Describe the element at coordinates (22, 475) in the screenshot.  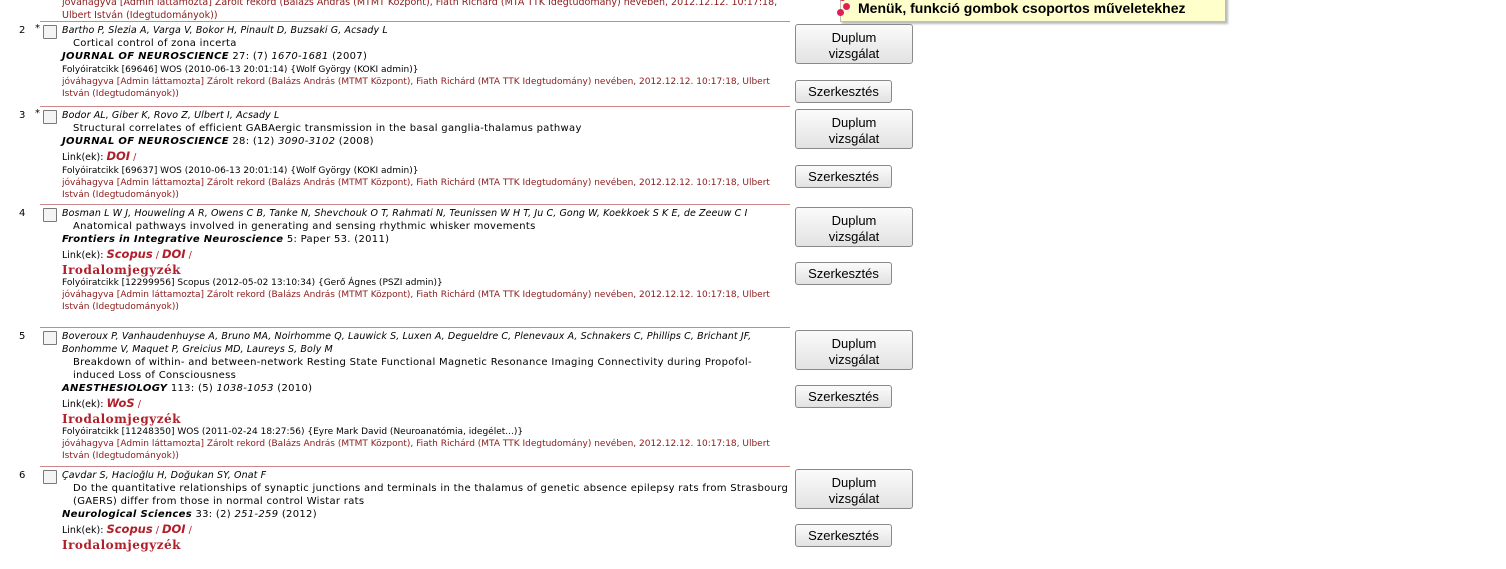
I see `record-number: 6` at that location.